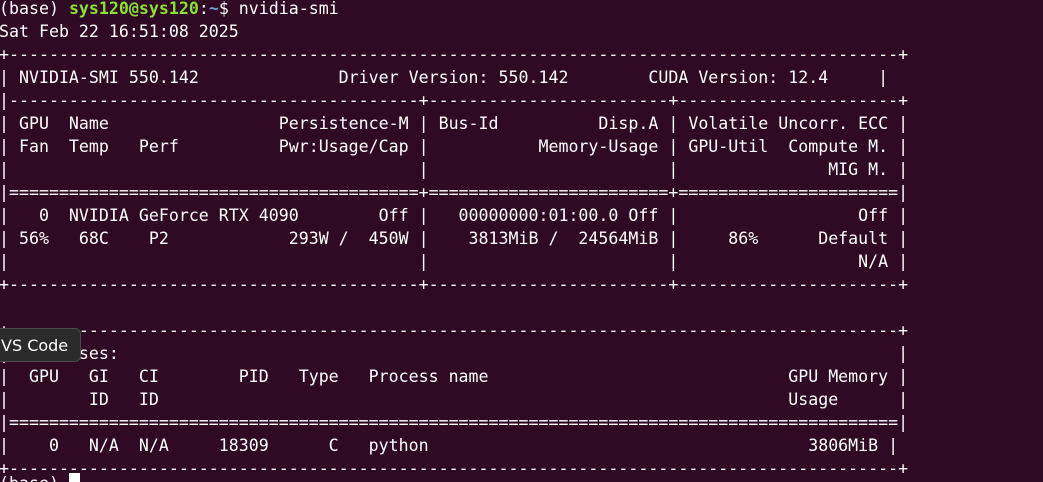 This screenshot has width=1043, height=482. I want to click on processes-title: | Processes: |, so click(454, 353).